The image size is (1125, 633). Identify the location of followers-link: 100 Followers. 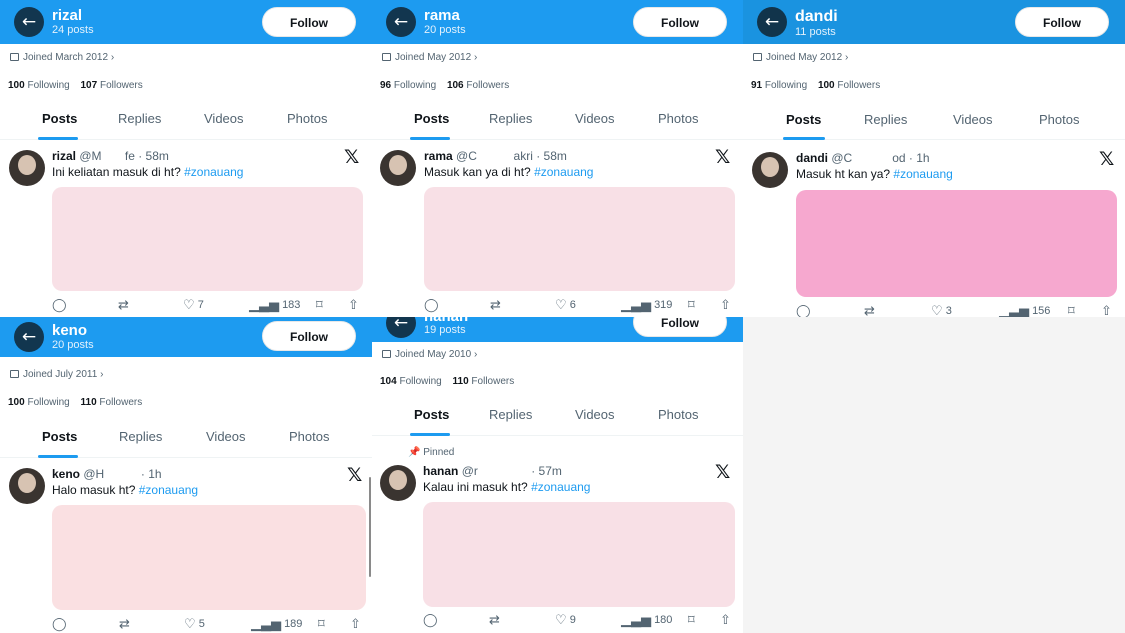
(849, 85).